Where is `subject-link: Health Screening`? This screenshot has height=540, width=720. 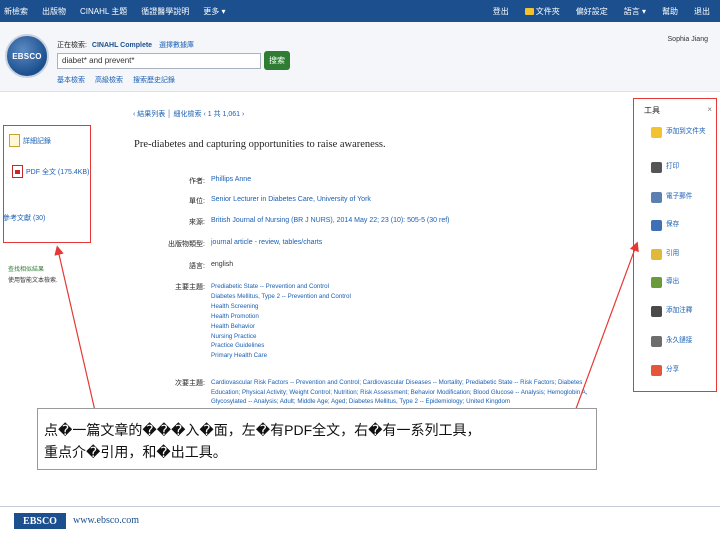 subject-link: Health Screening is located at coordinates (281, 307).